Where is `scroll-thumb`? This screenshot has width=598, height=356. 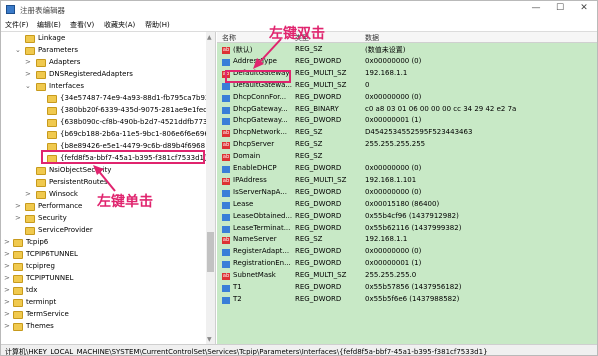
scroll-thumb is located at coordinates (210, 252).